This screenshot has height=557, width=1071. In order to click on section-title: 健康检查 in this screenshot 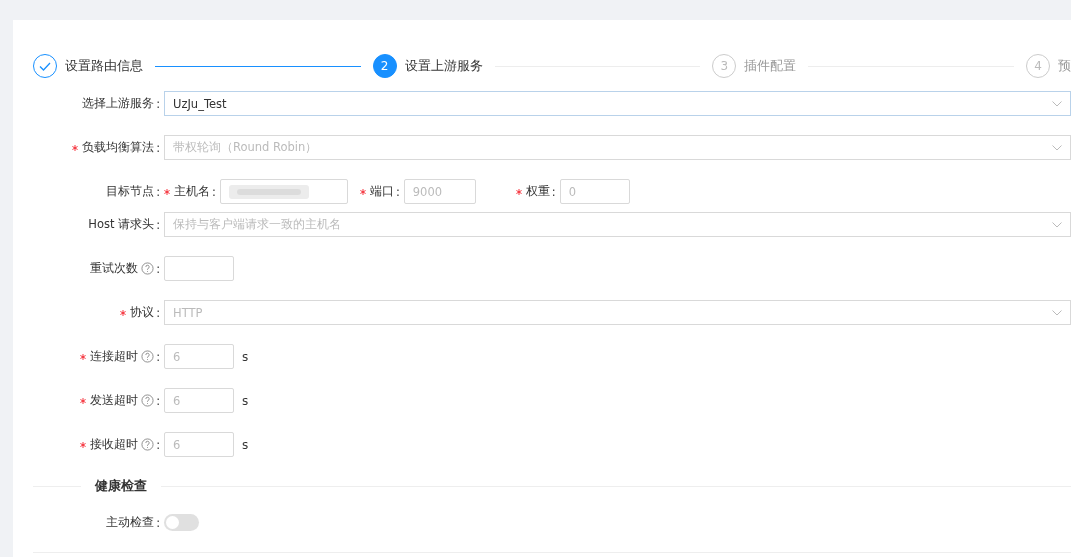, I will do `click(120, 486)`.